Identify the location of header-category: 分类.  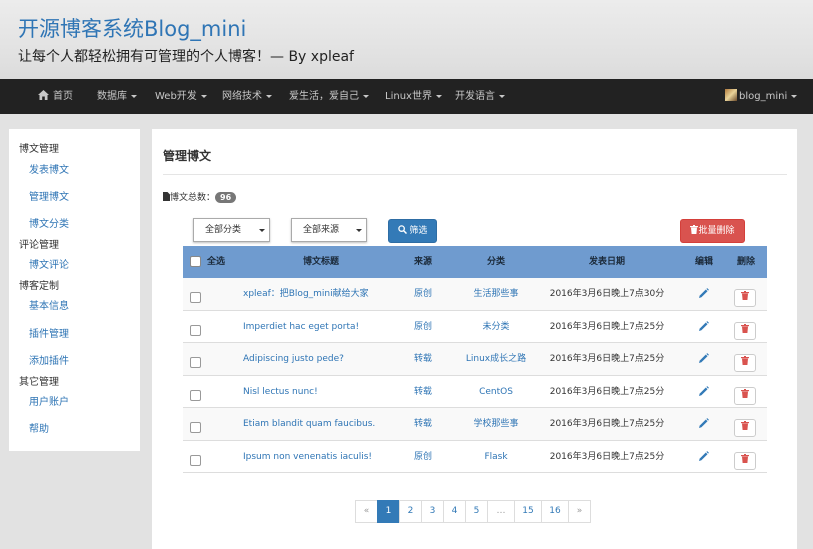
(495, 262).